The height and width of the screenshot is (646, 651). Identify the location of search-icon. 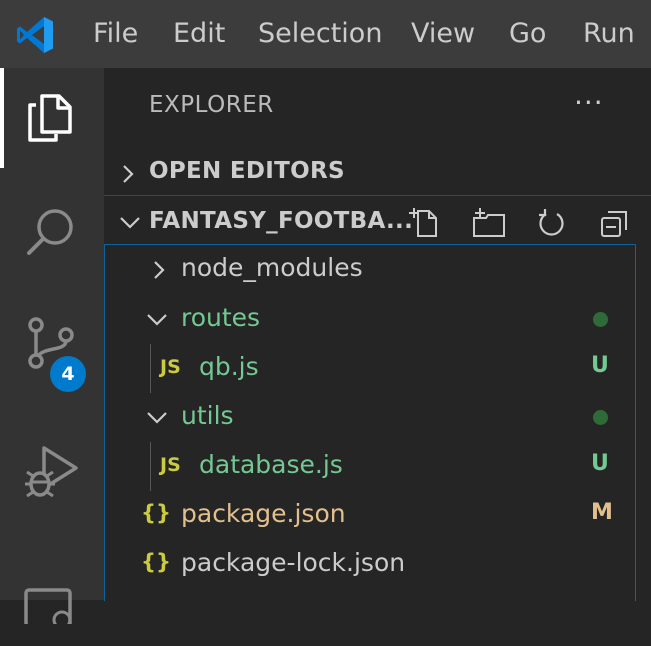
(50, 232).